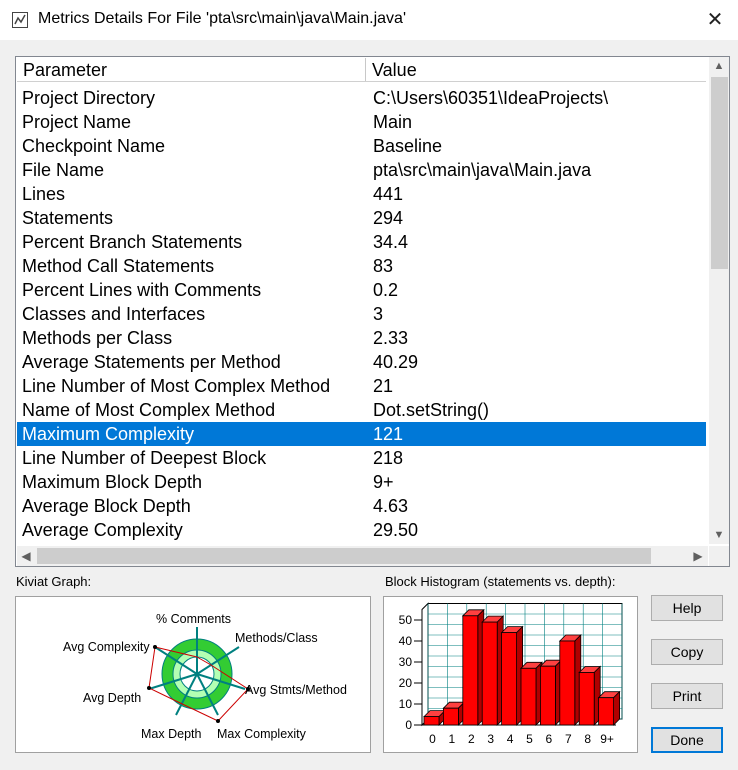 This screenshot has height=770, width=738. Describe the element at coordinates (361, 530) in the screenshot. I see `table-row: Average Complexity 29.50` at that location.